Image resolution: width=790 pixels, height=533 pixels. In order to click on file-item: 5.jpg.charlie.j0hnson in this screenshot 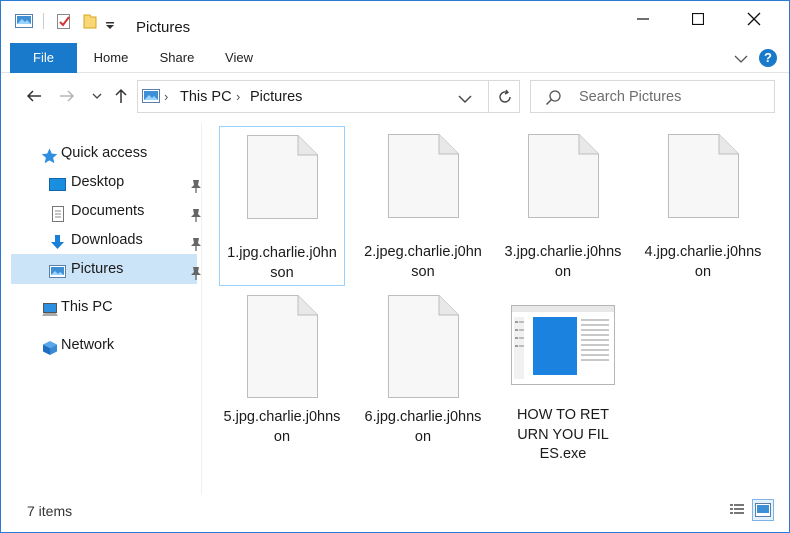, I will do `click(282, 372)`.